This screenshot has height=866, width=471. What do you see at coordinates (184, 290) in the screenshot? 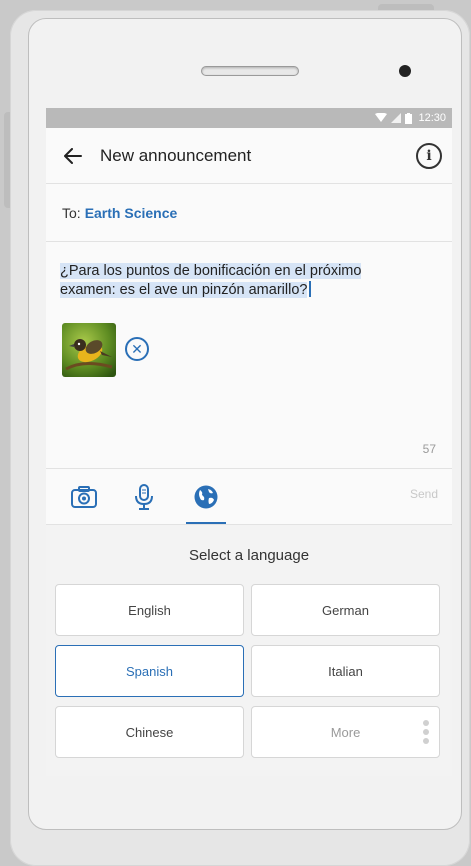
I see `message-line-2: examen: es el ave un pinzón amarillo?` at bounding box center [184, 290].